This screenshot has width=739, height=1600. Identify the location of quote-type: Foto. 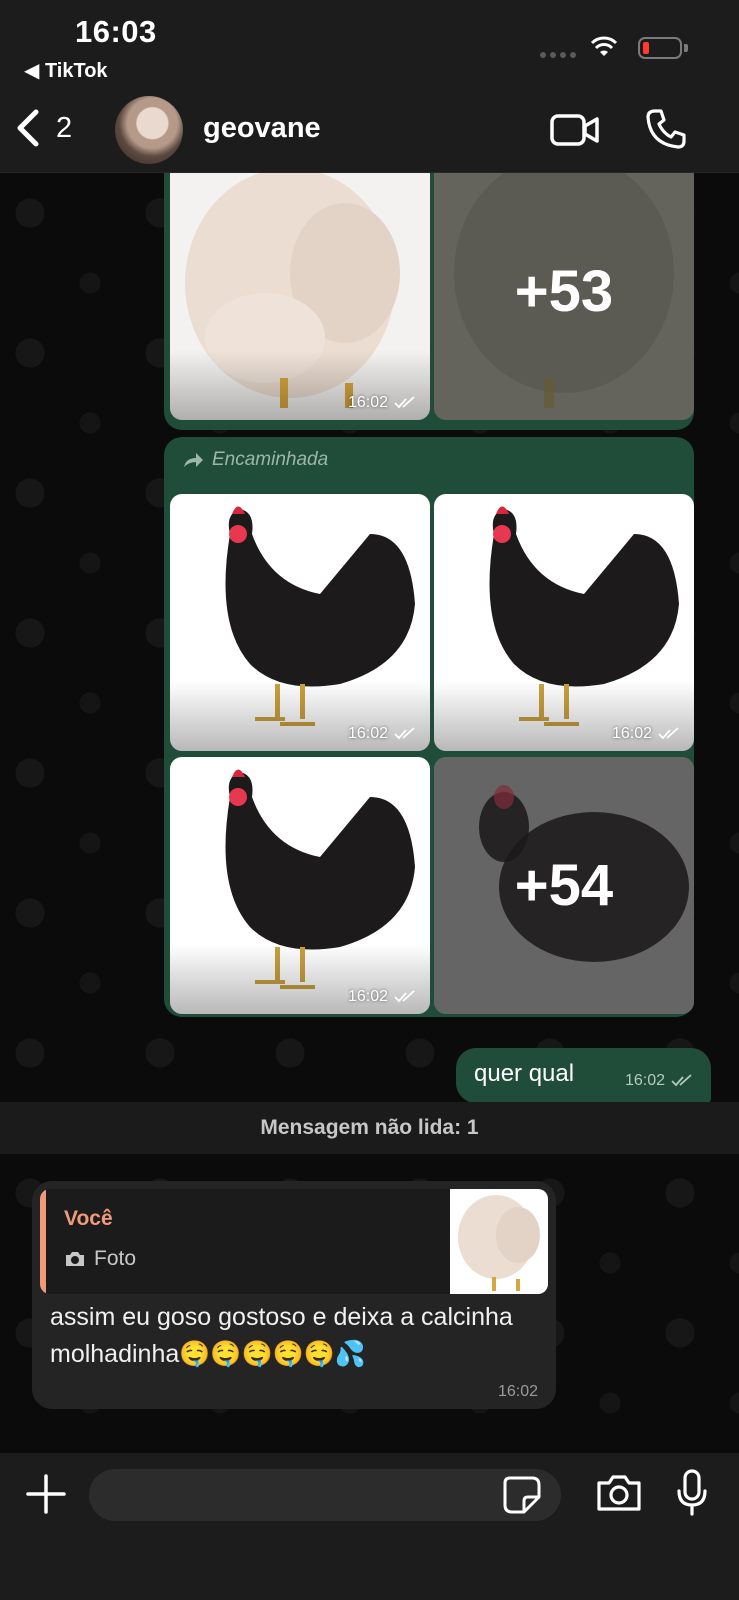
(100, 1259).